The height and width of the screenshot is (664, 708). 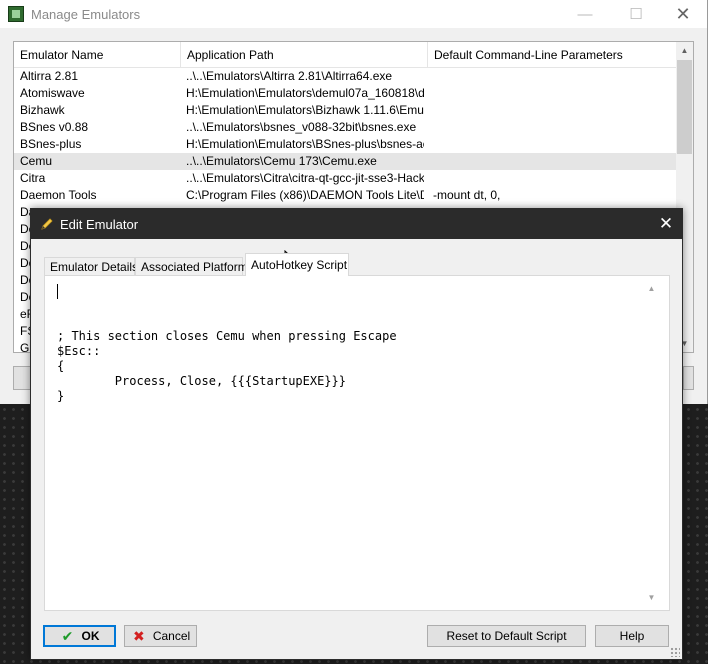 What do you see at coordinates (51, 144) in the screenshot?
I see `emulator-name-cell: BSnes-plus` at bounding box center [51, 144].